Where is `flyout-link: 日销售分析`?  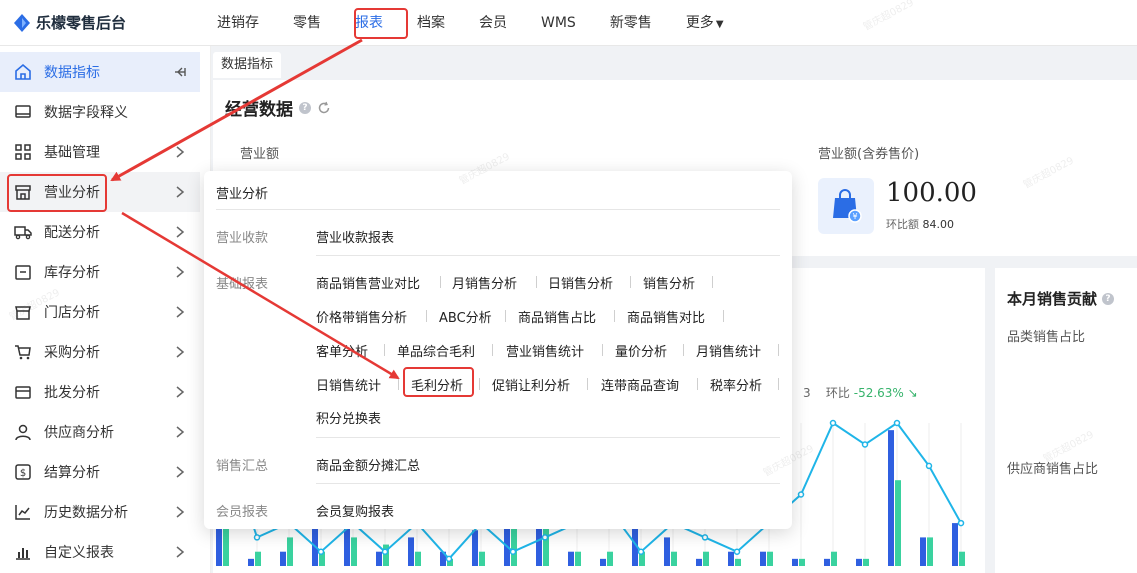 flyout-link: 日销售分析 is located at coordinates (580, 282).